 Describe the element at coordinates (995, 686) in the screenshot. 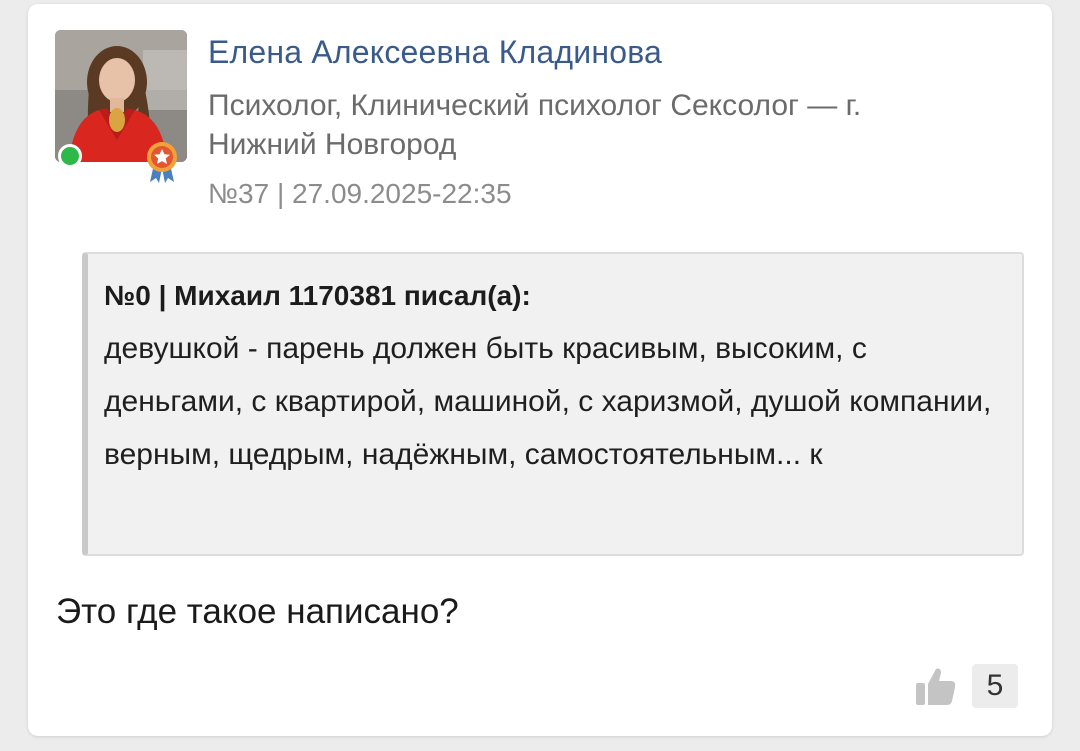

I see `like-count: 5` at that location.